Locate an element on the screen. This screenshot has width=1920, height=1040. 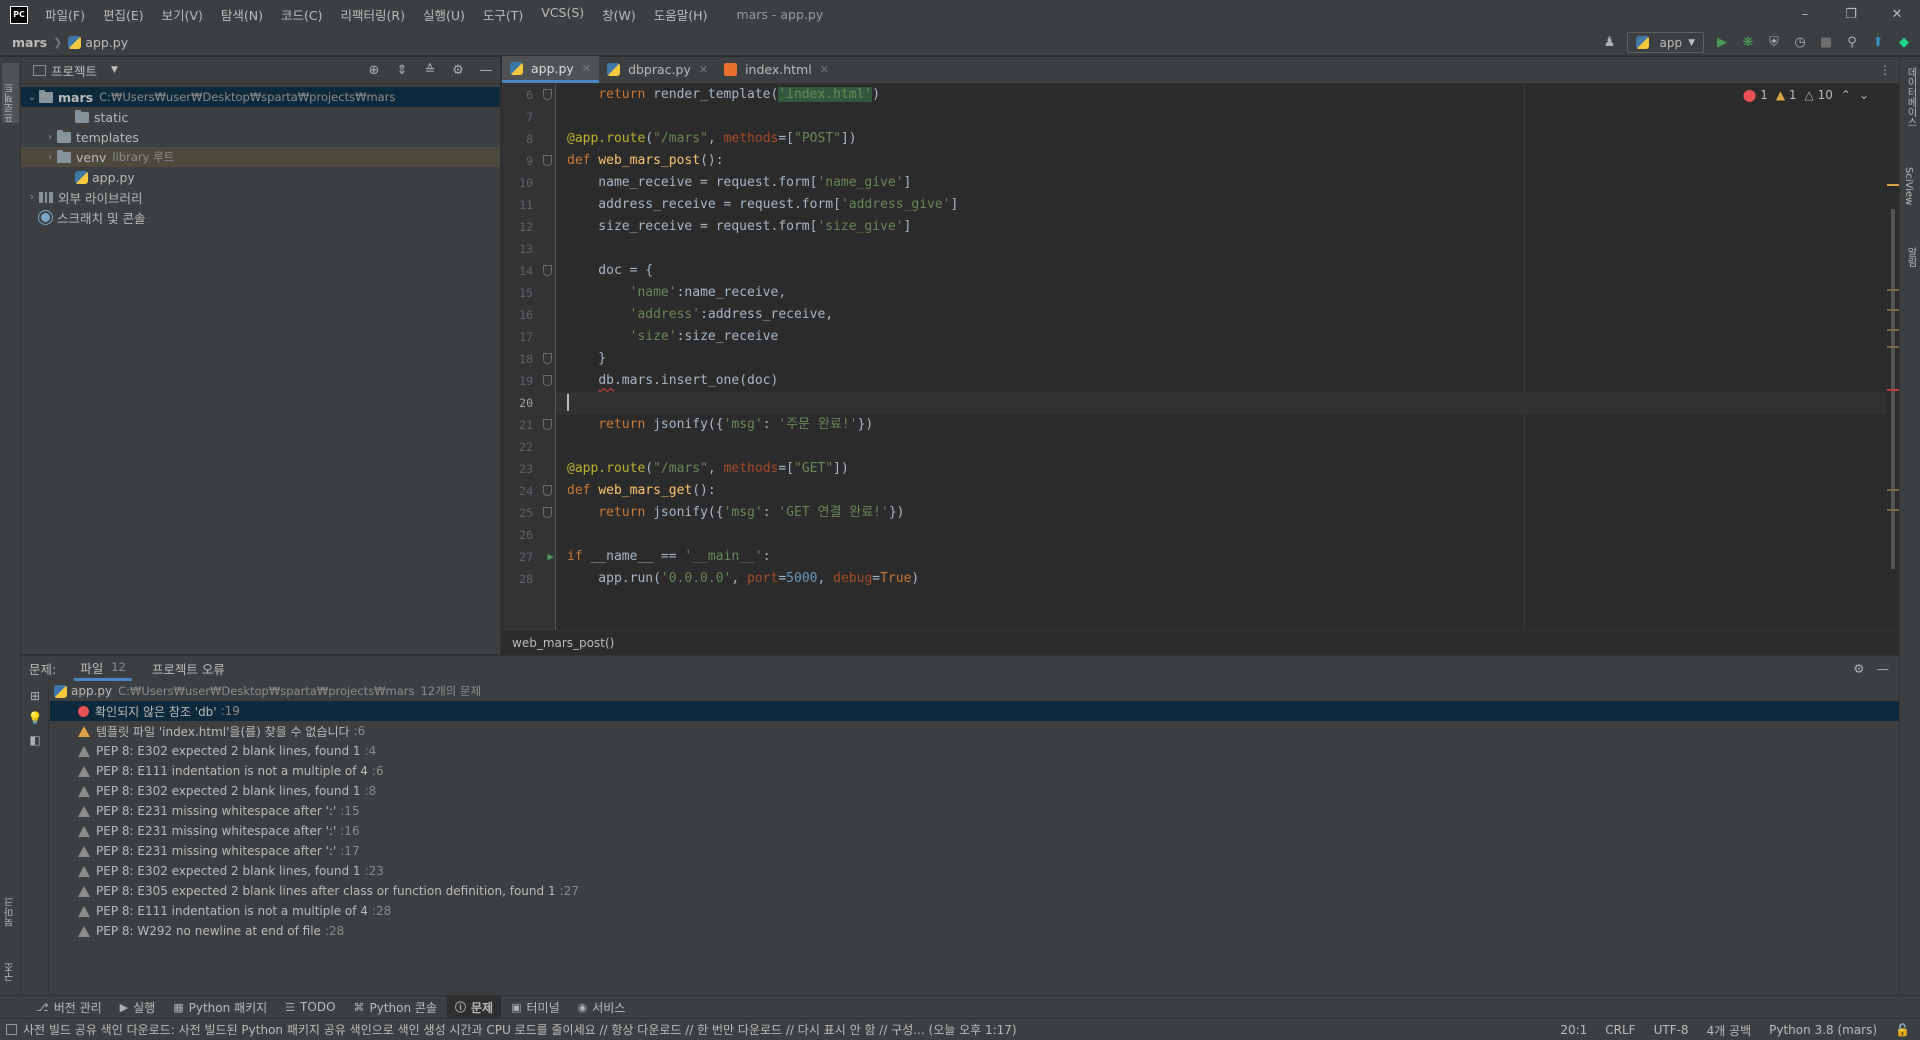
tool-window-button-vcs: ⎇ 버전 관리 is located at coordinates (69, 1007).